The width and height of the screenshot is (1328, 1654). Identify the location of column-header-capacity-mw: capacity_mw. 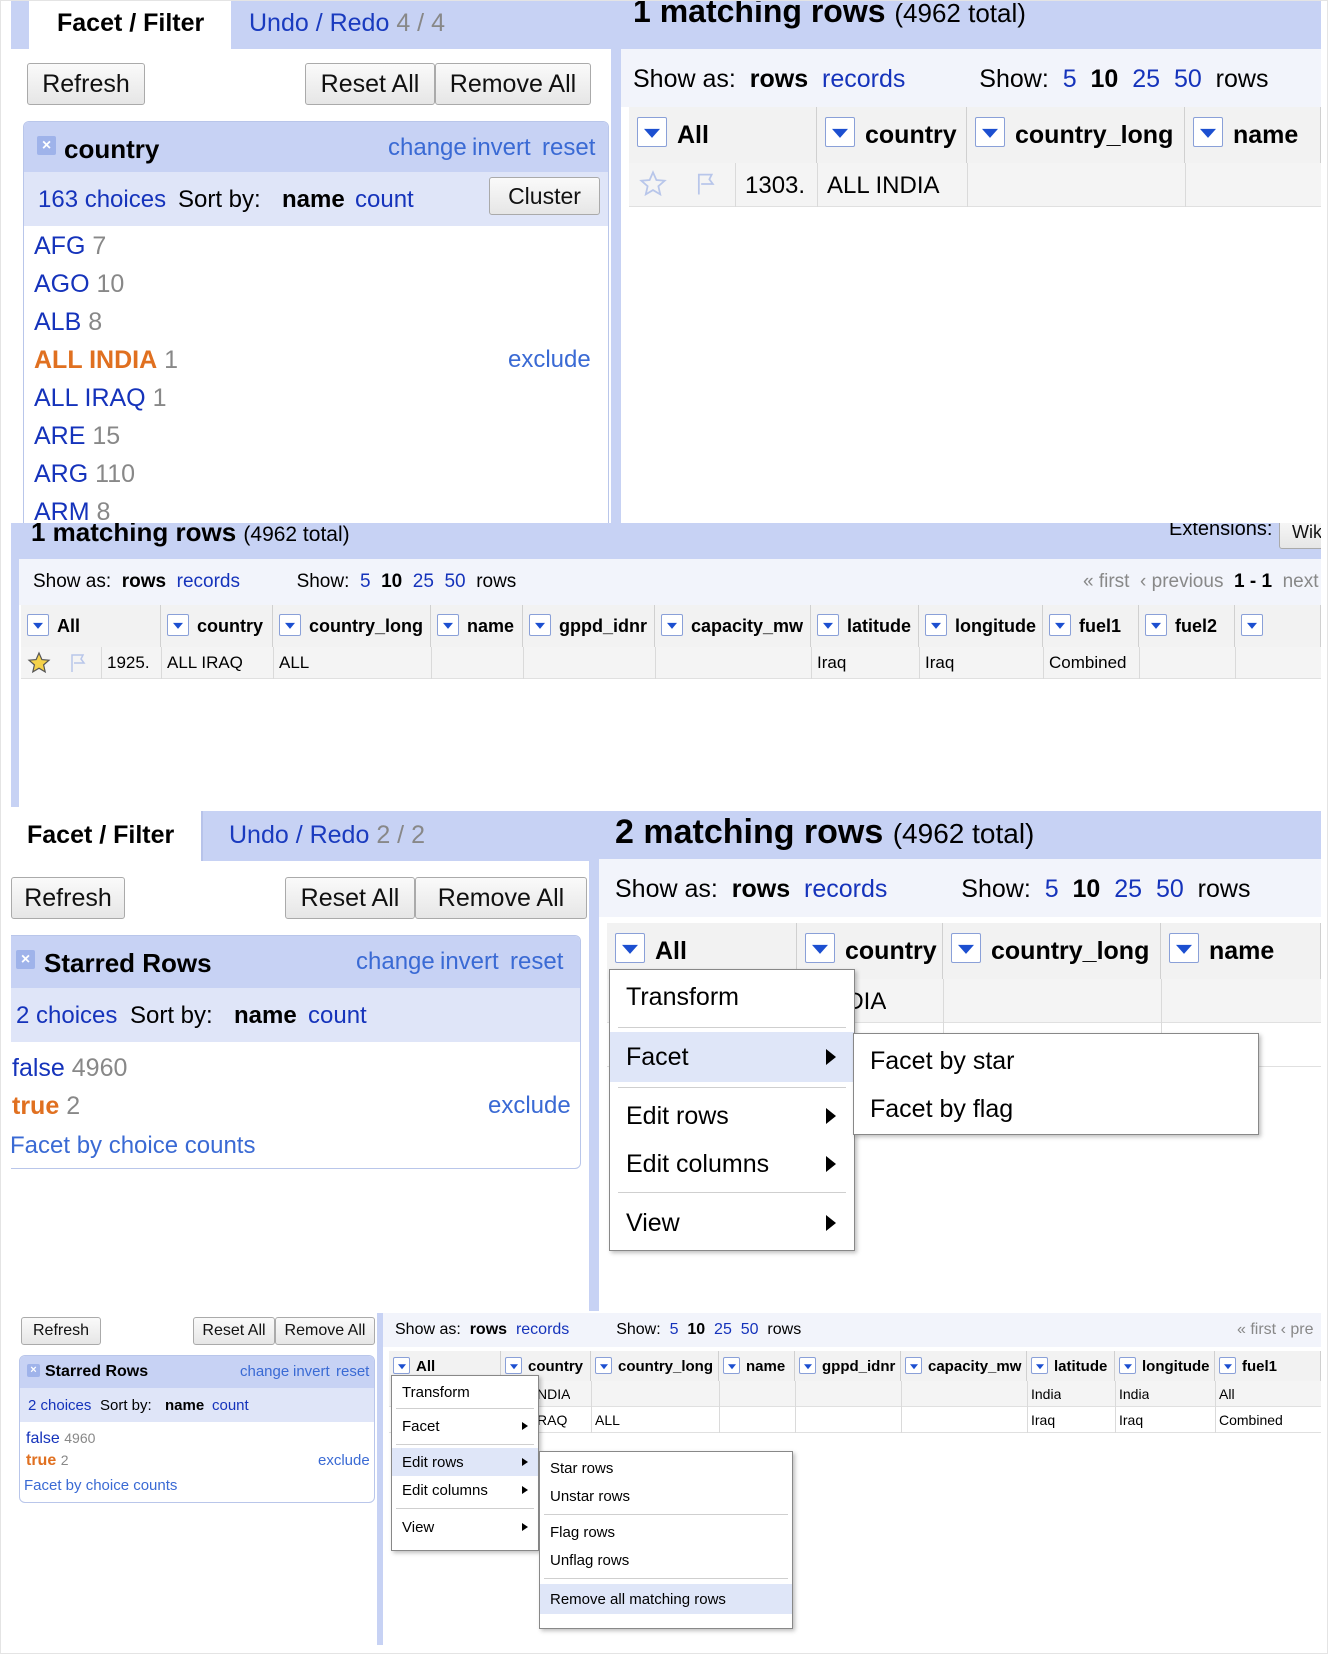
(733, 626).